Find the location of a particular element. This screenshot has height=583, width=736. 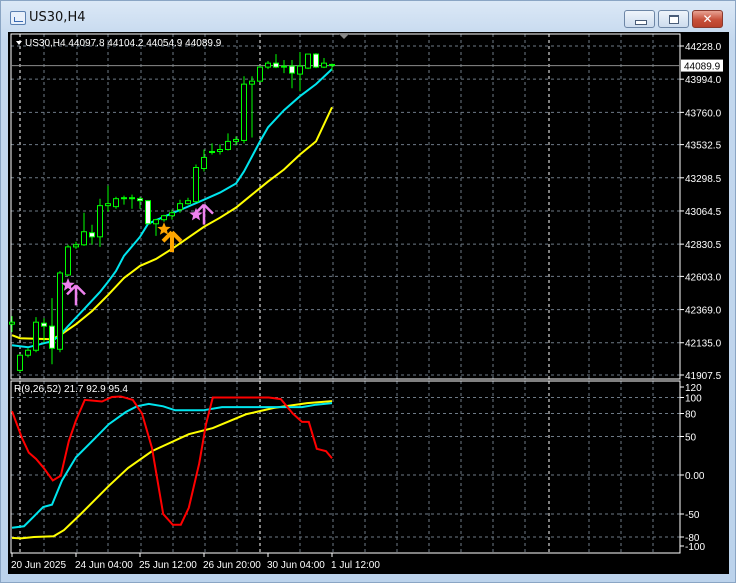

time-axis-label: 24 Jun 04:00 is located at coordinates (104, 565).